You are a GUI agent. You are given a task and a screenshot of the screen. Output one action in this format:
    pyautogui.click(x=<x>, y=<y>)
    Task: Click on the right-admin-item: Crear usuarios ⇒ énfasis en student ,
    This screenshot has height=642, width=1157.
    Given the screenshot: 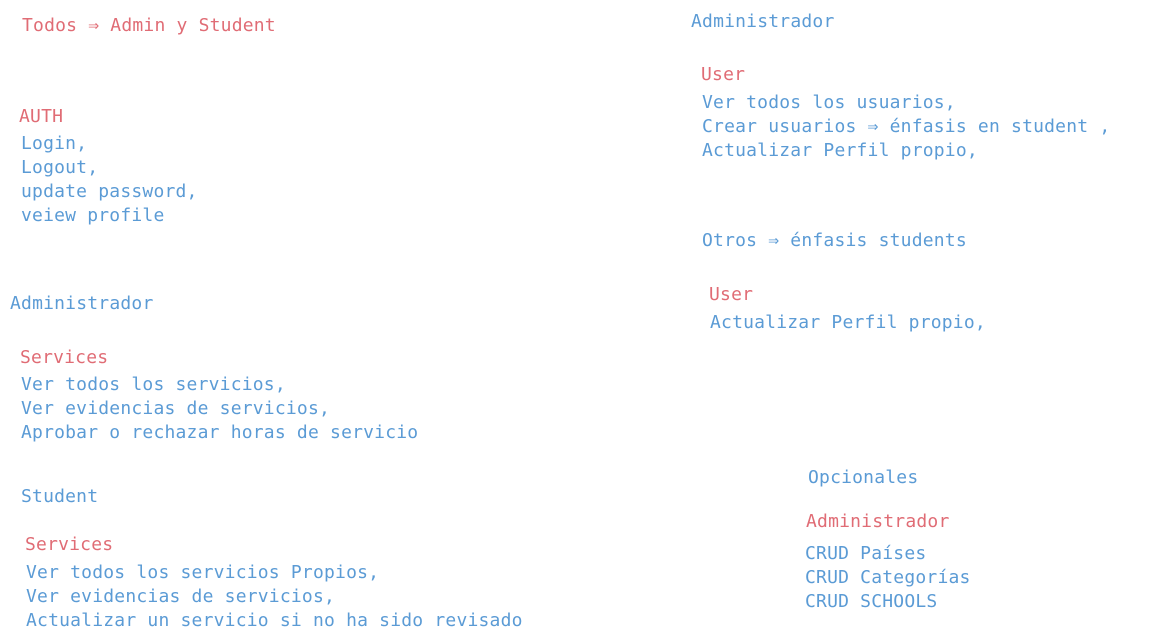 What is the action you would take?
    pyautogui.click(x=906, y=126)
    